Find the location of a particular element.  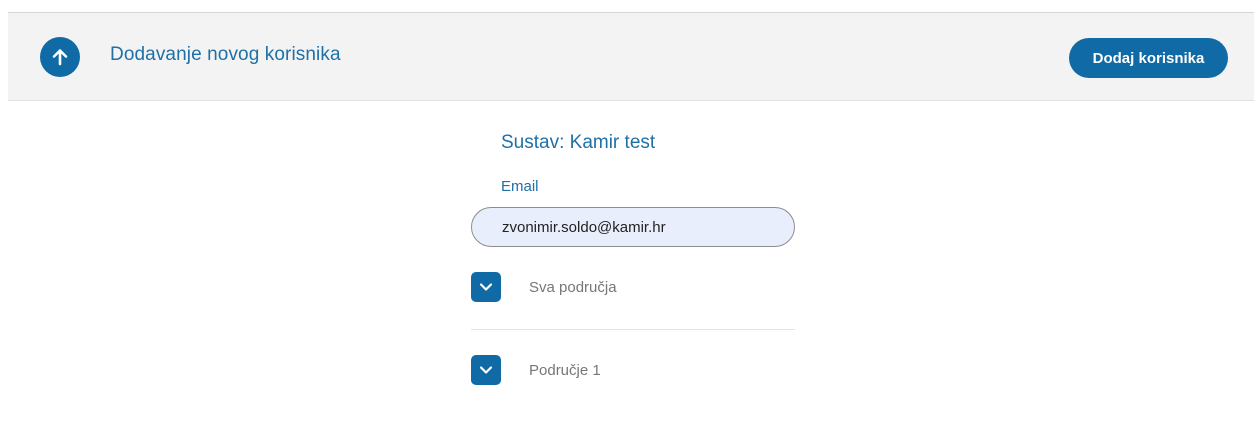

system-title: Sustav: Kamir test is located at coordinates (578, 142).